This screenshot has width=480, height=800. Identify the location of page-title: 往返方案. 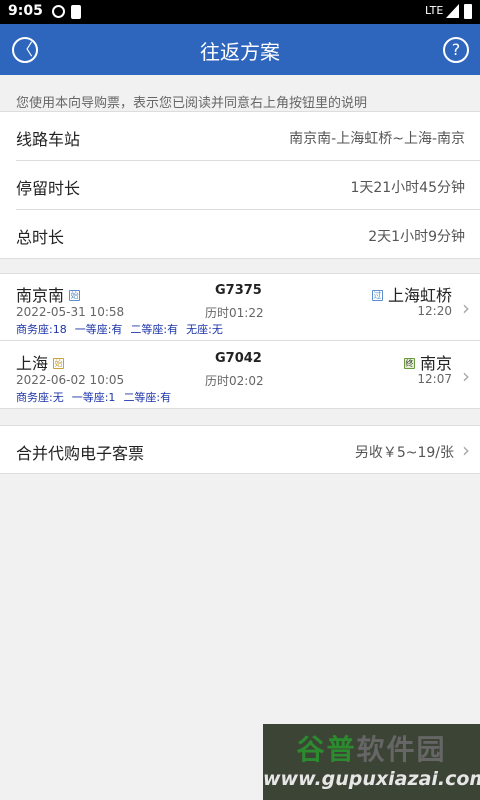
(240, 52).